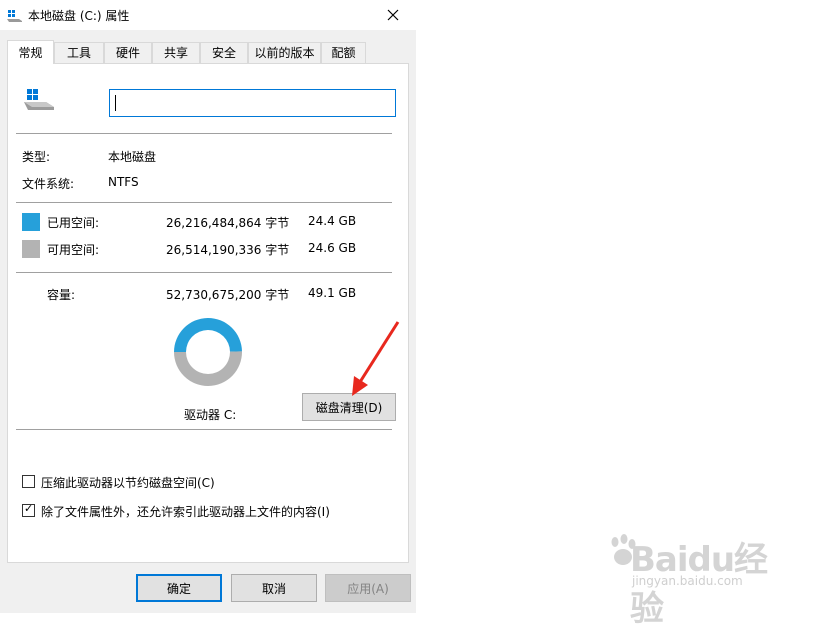  I want to click on compress-label: 压缩此驱动器以节约磁盘空间(C), so click(128, 482).